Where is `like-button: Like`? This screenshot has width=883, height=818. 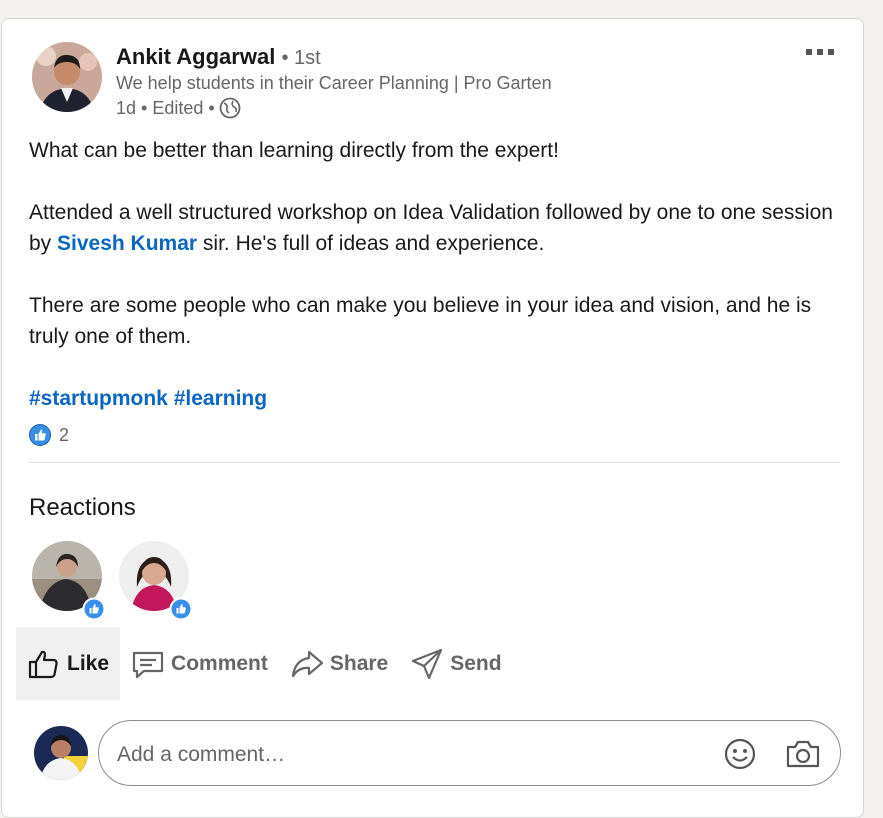
like-button: Like is located at coordinates (68, 663).